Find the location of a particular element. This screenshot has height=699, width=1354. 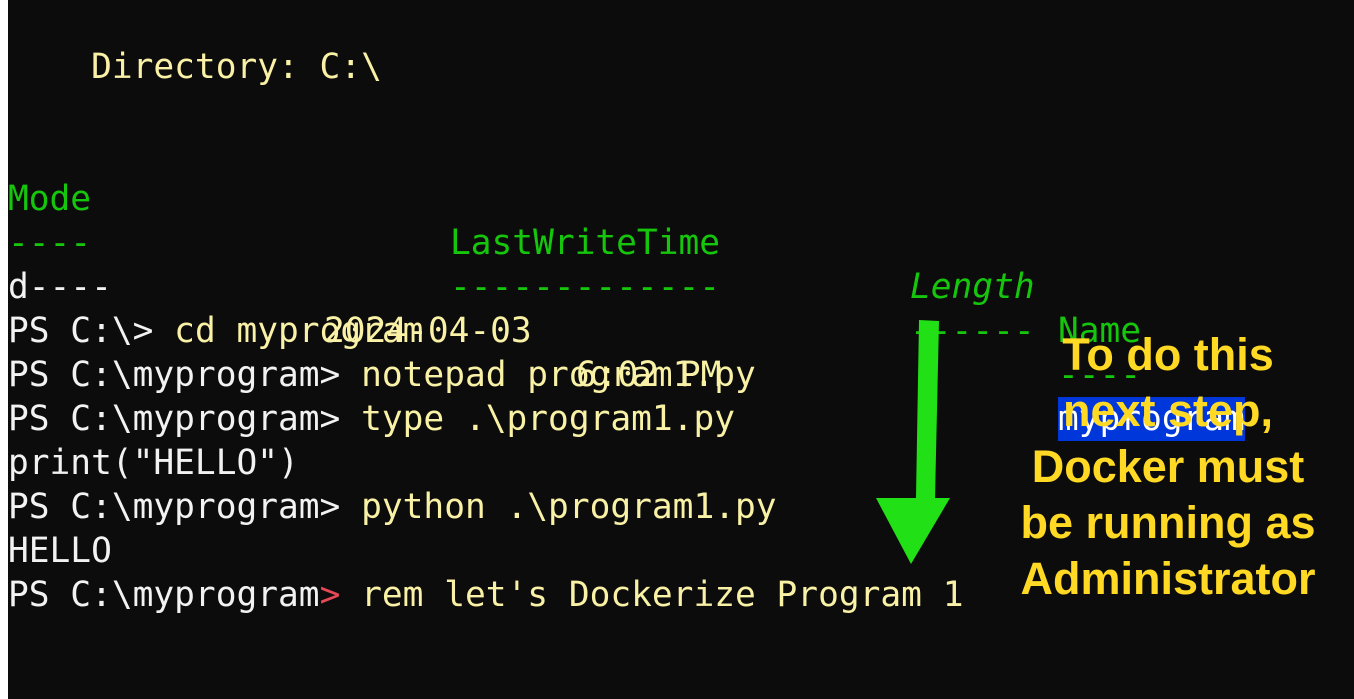

prompt-caret: > is located at coordinates (330, 595).